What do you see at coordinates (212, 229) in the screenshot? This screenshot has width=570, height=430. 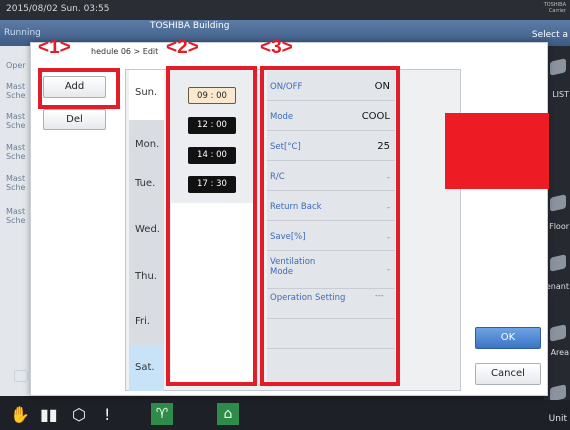 I see `time-list: 09 : 00 12 : 00 14 : 00 17 : 30` at bounding box center [212, 229].